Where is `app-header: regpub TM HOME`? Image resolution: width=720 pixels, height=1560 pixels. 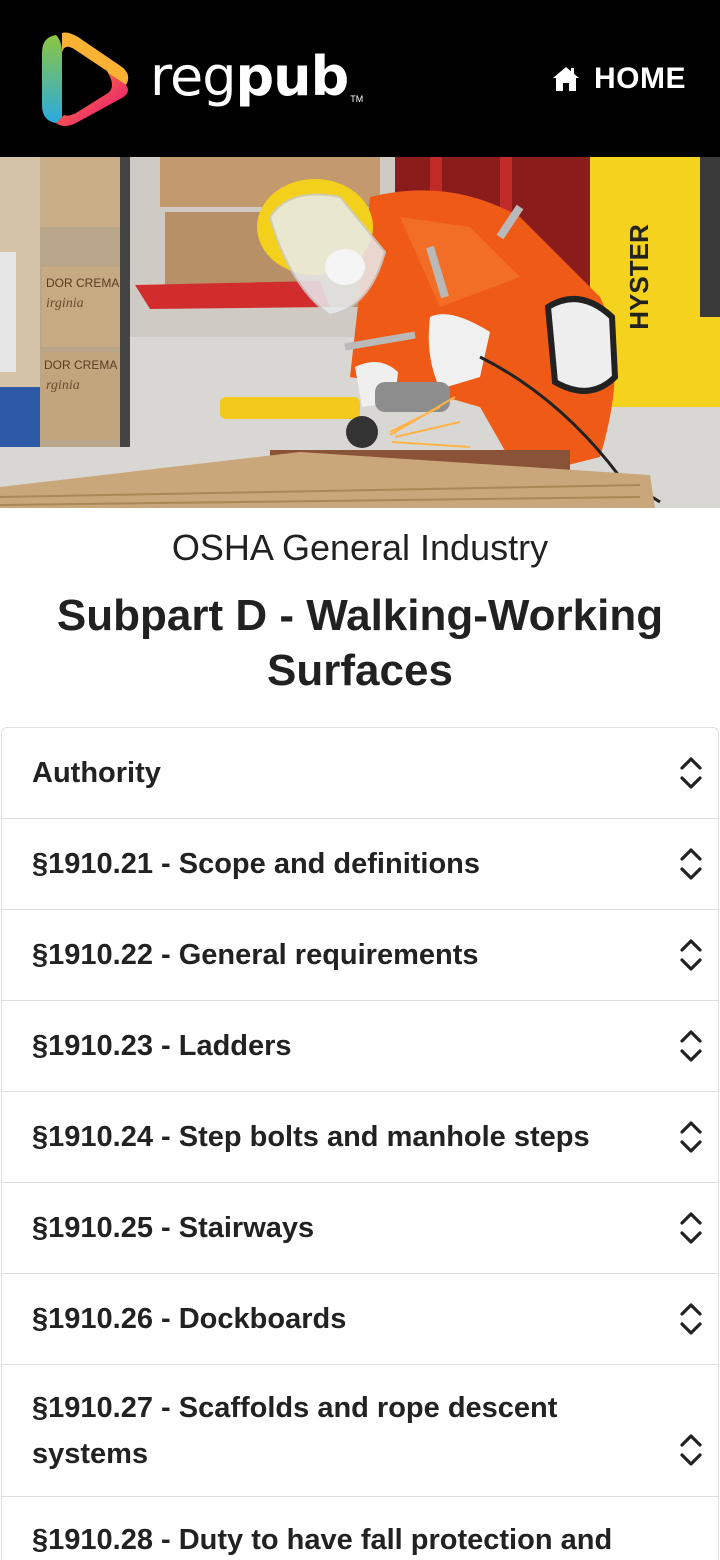
app-header: regpub TM HOME is located at coordinates (360, 78).